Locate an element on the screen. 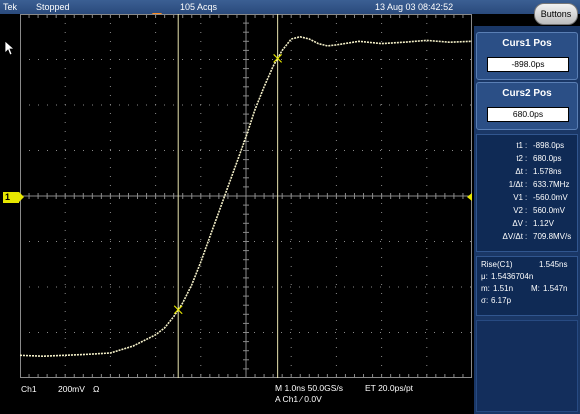  mouse-pointer-icon is located at coordinates (10, 48).